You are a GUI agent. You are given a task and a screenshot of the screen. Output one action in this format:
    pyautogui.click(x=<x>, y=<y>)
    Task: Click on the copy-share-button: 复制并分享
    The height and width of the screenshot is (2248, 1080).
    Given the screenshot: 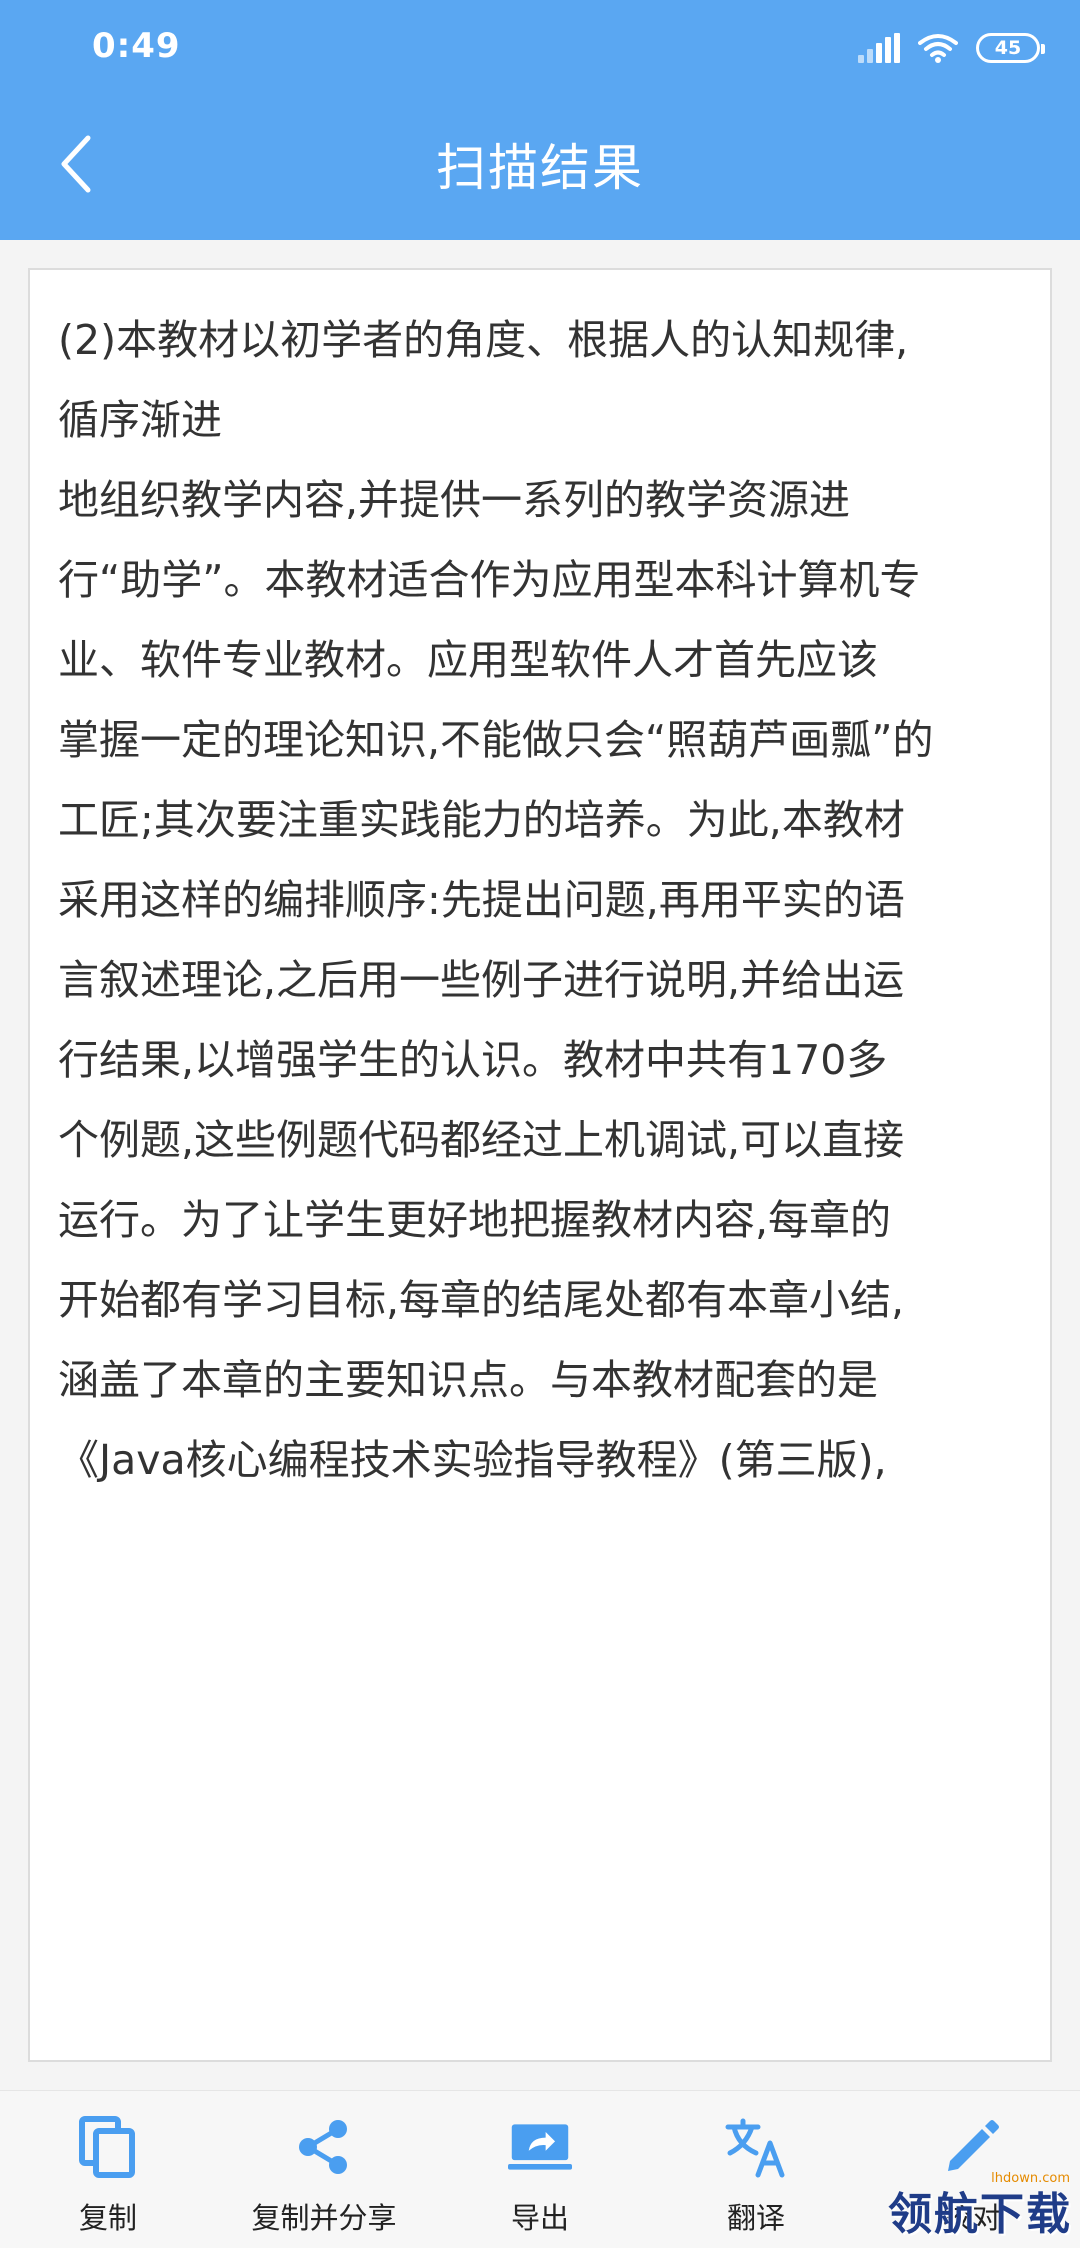 What is the action you would take?
    pyautogui.click(x=324, y=2169)
    